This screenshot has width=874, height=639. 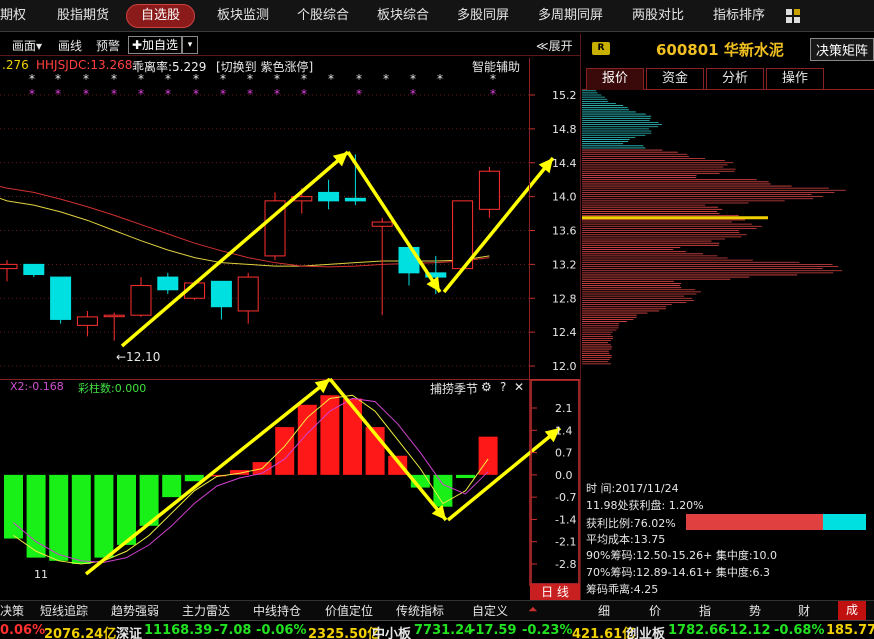 I want to click on nav-sector-overview: 板块综合, so click(x=403, y=16).